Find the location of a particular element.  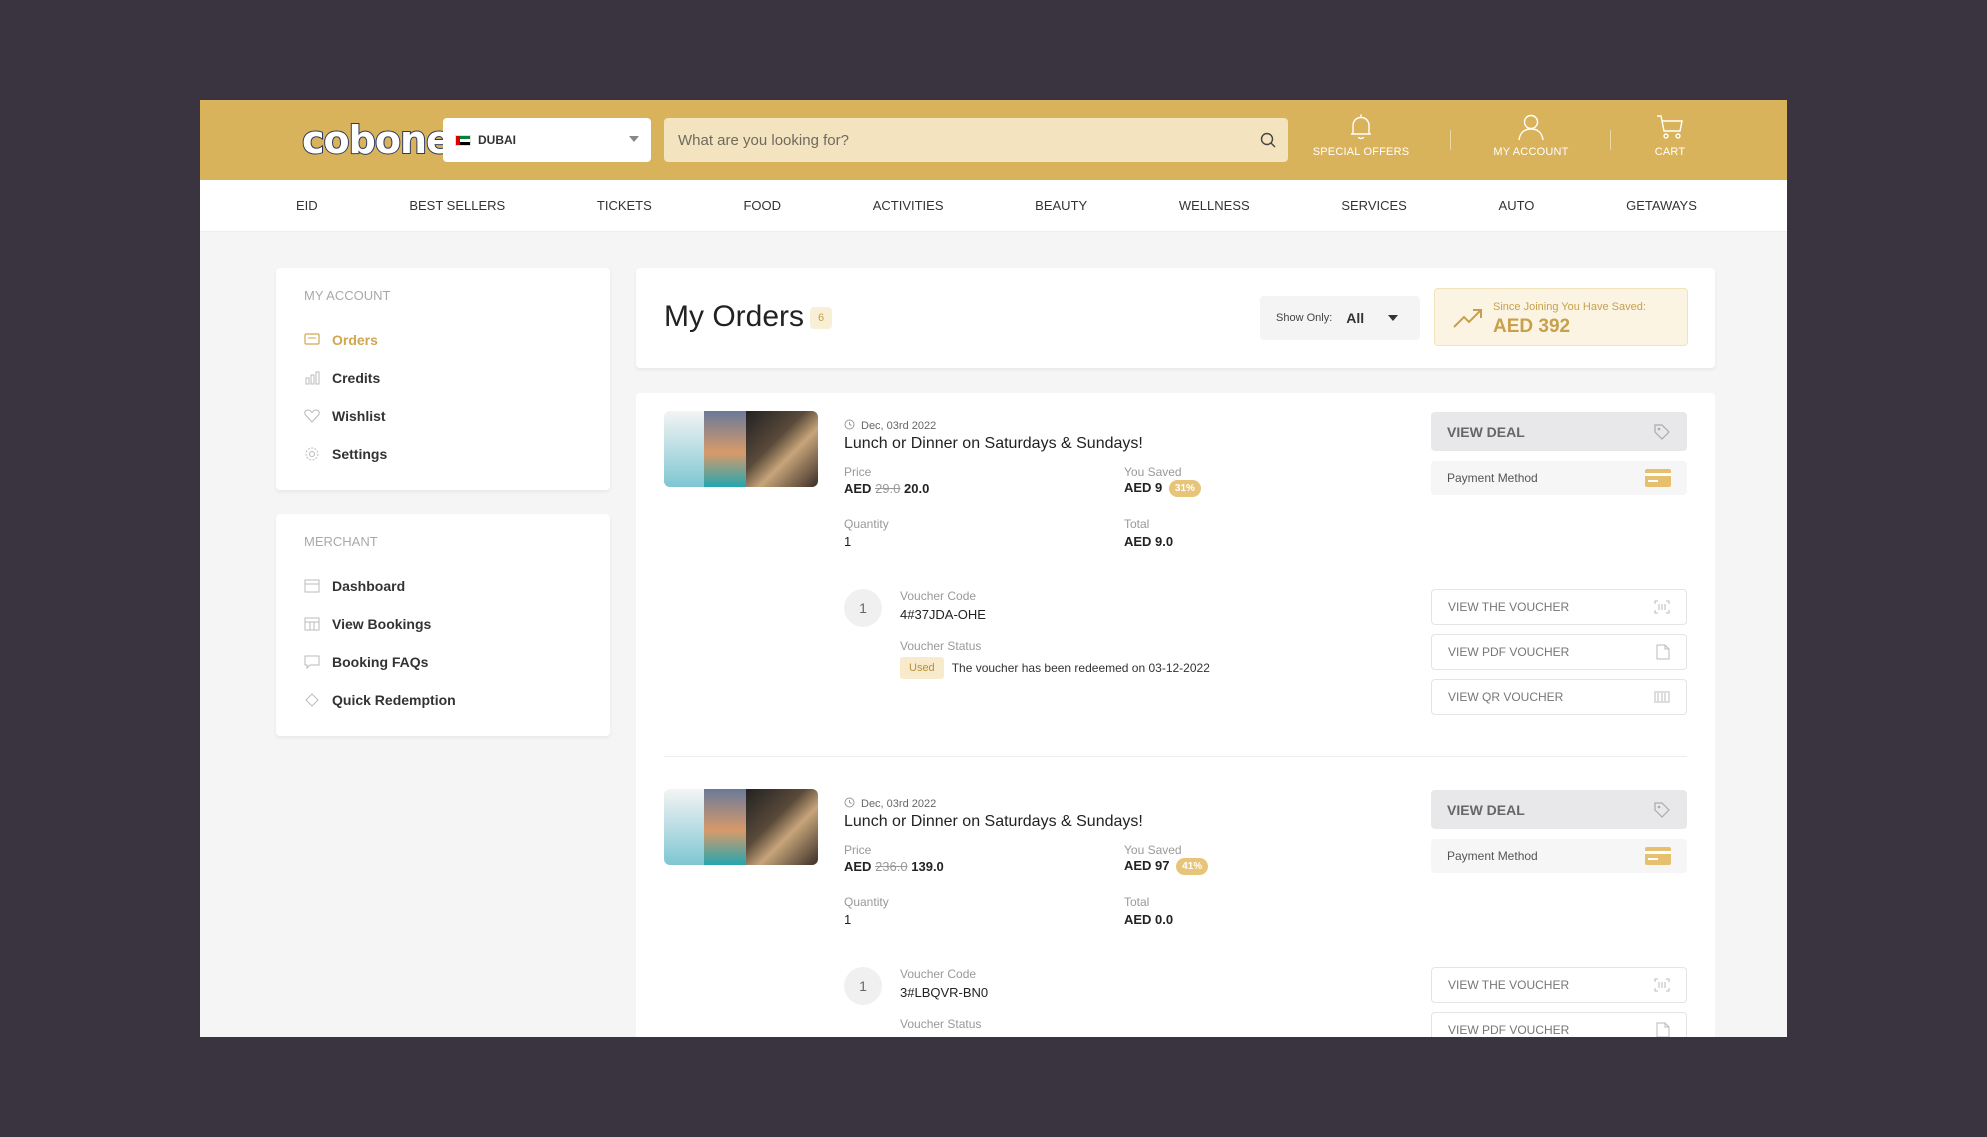

my-account-button: MY ACCOUNT is located at coordinates (1531, 140).